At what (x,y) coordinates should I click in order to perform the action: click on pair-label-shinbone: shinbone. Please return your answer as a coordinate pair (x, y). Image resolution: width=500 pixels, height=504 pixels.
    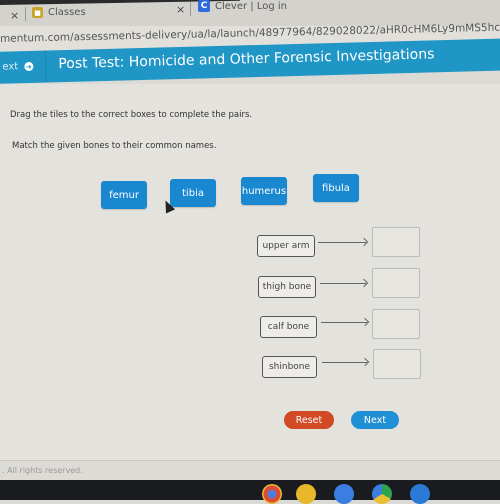
    Looking at the image, I should click on (289, 367).